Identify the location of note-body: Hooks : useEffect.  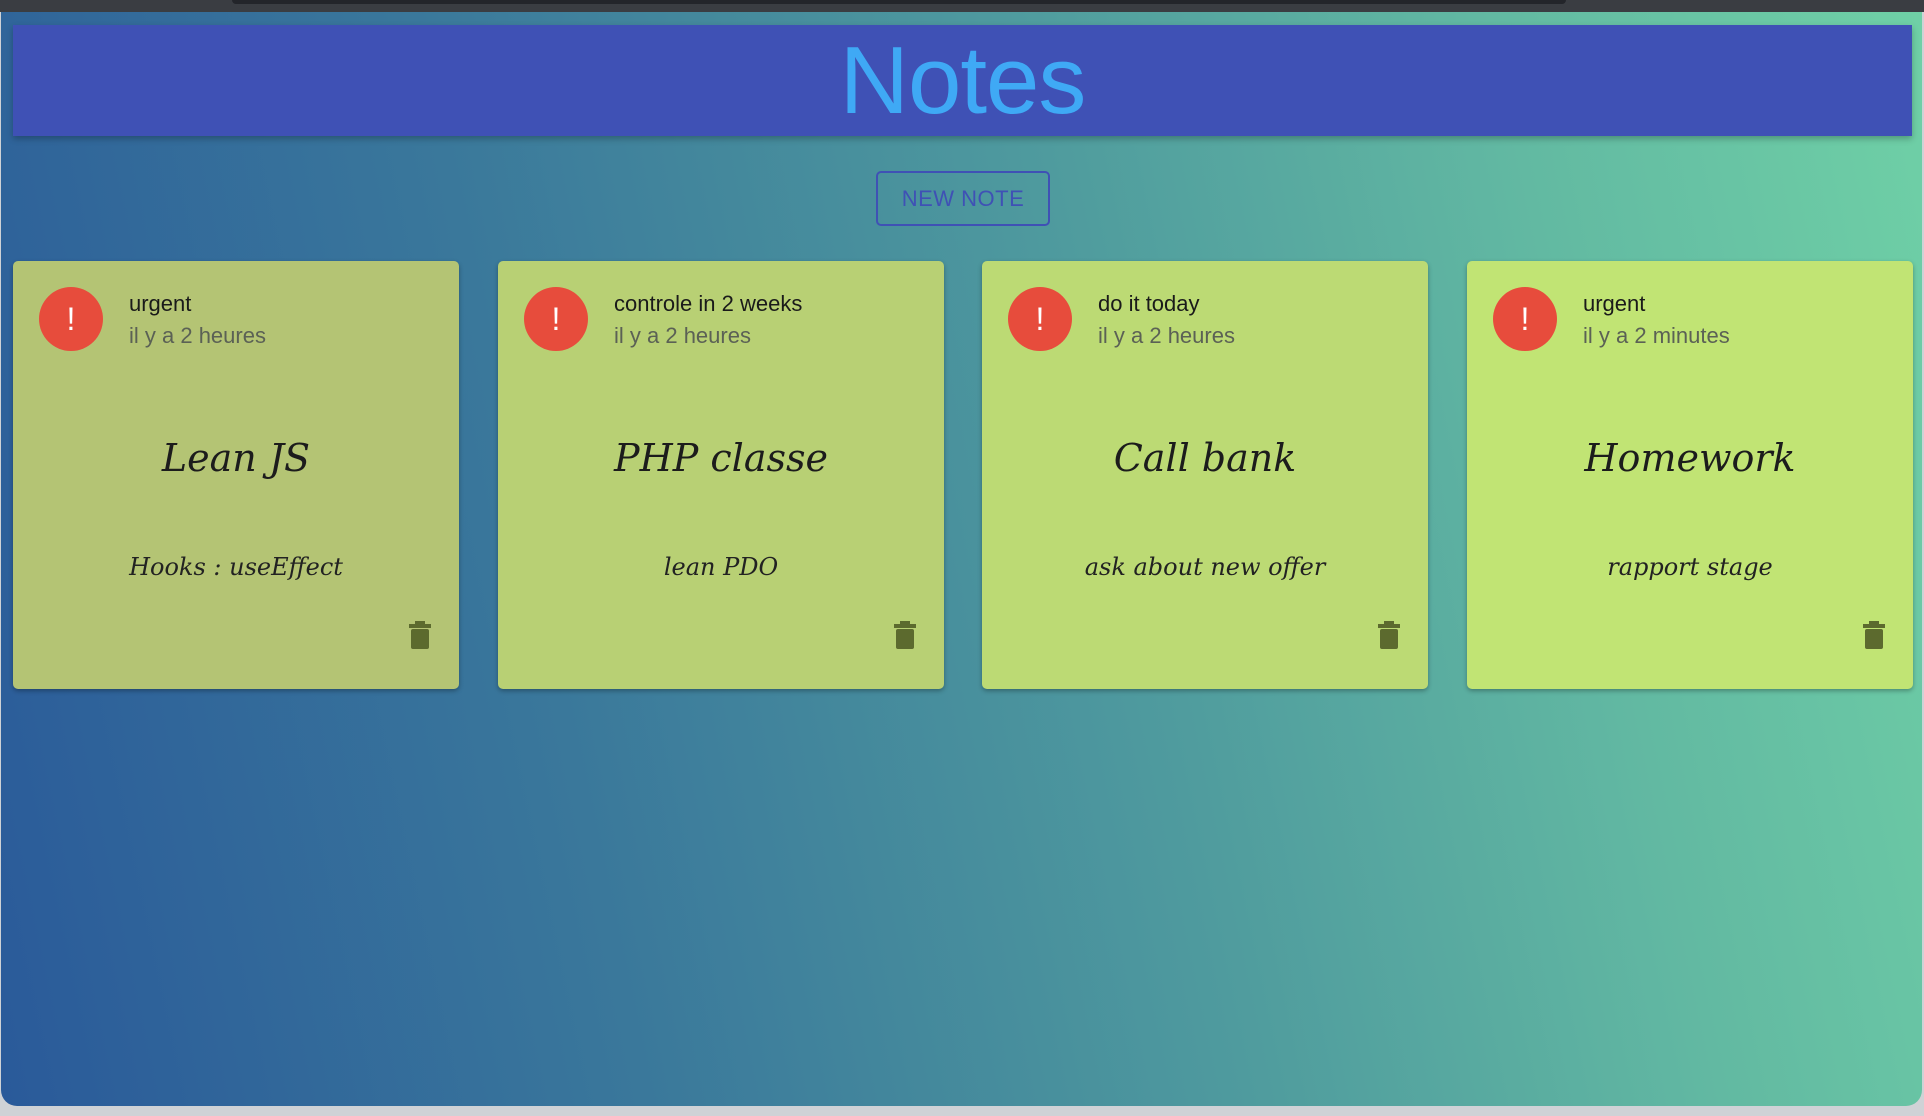
(236, 567).